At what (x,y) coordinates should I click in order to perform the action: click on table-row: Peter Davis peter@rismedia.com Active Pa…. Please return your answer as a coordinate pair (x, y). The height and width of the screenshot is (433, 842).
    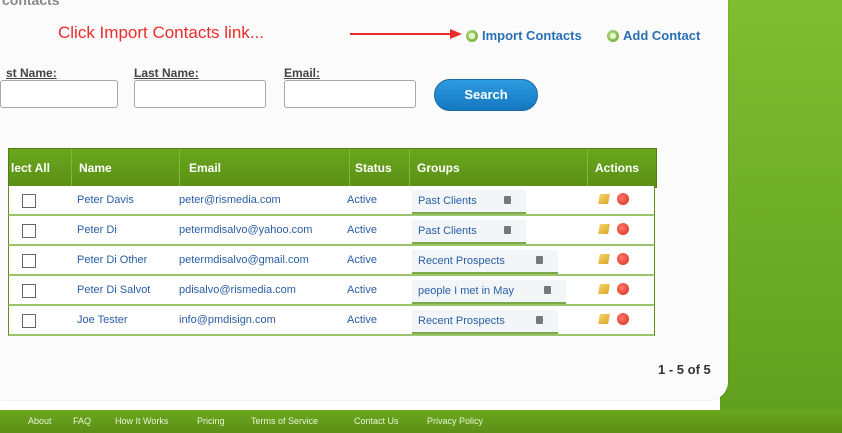
    Looking at the image, I should click on (331, 201).